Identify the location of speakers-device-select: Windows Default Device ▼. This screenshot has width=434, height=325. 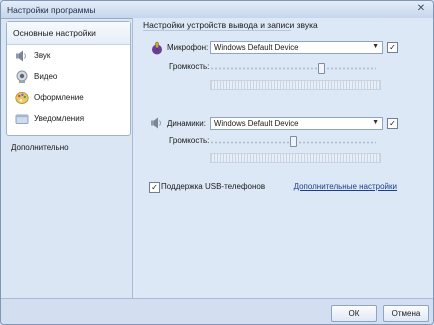
(296, 123).